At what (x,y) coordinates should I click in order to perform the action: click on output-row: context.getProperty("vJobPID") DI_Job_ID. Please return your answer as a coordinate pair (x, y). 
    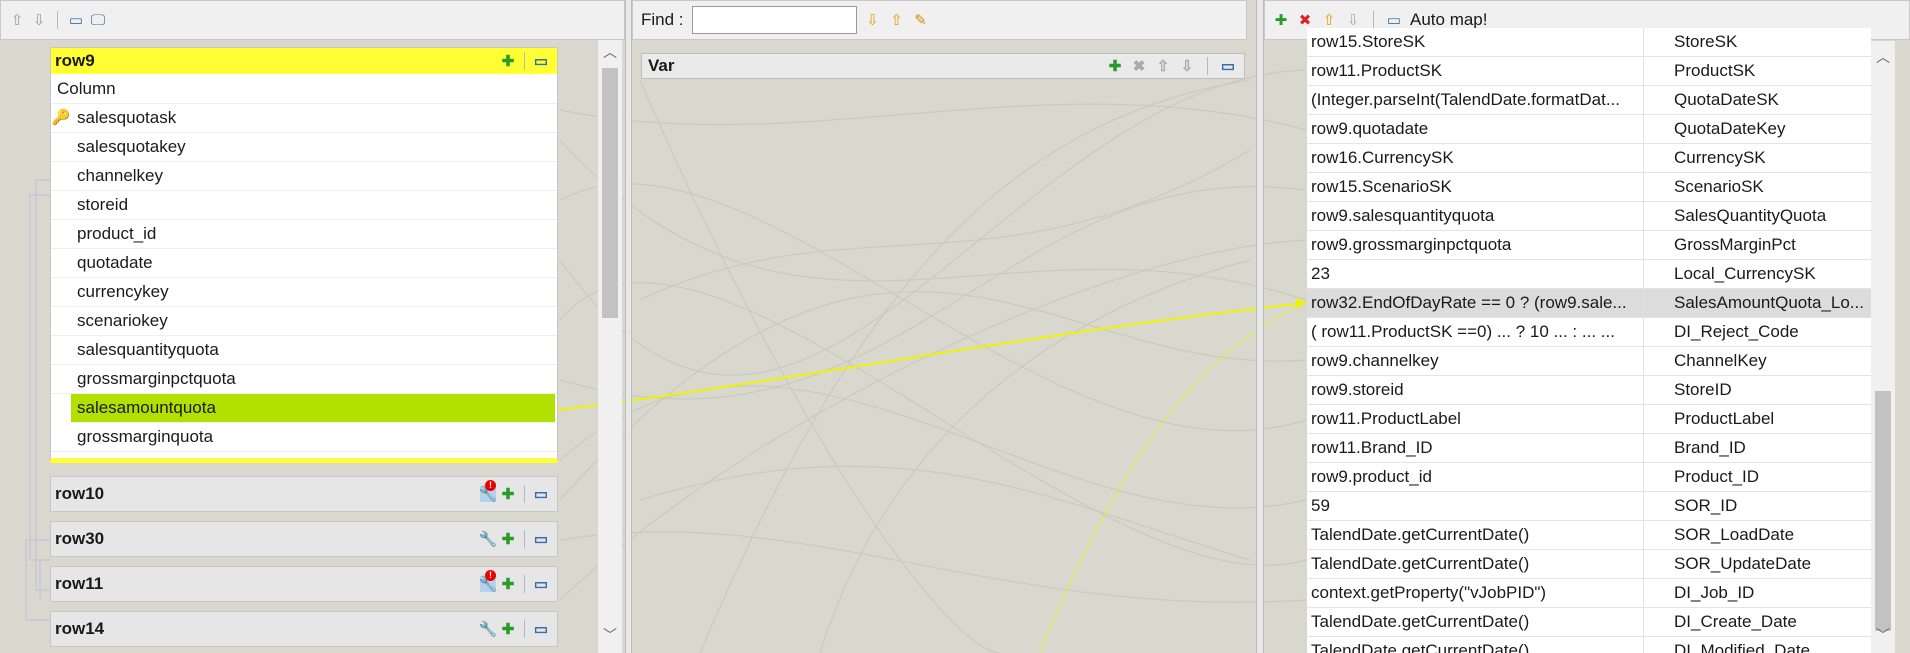
    Looking at the image, I should click on (1589, 593).